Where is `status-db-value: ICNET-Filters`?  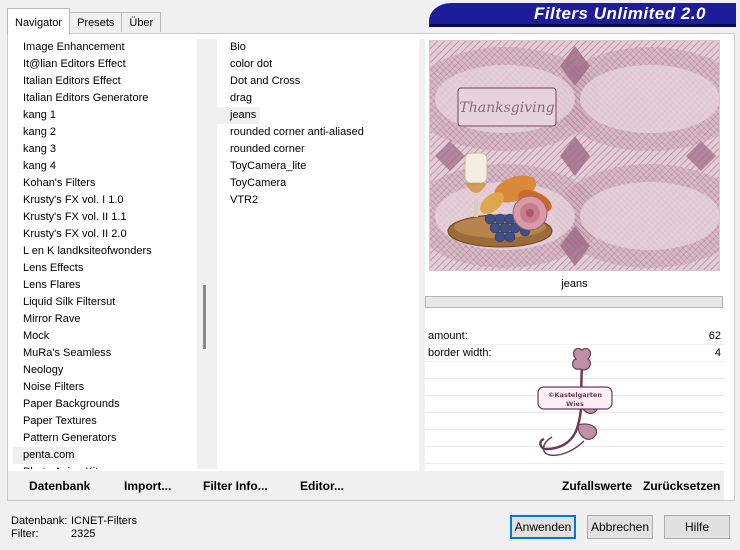 status-db-value: ICNET-Filters is located at coordinates (104, 521).